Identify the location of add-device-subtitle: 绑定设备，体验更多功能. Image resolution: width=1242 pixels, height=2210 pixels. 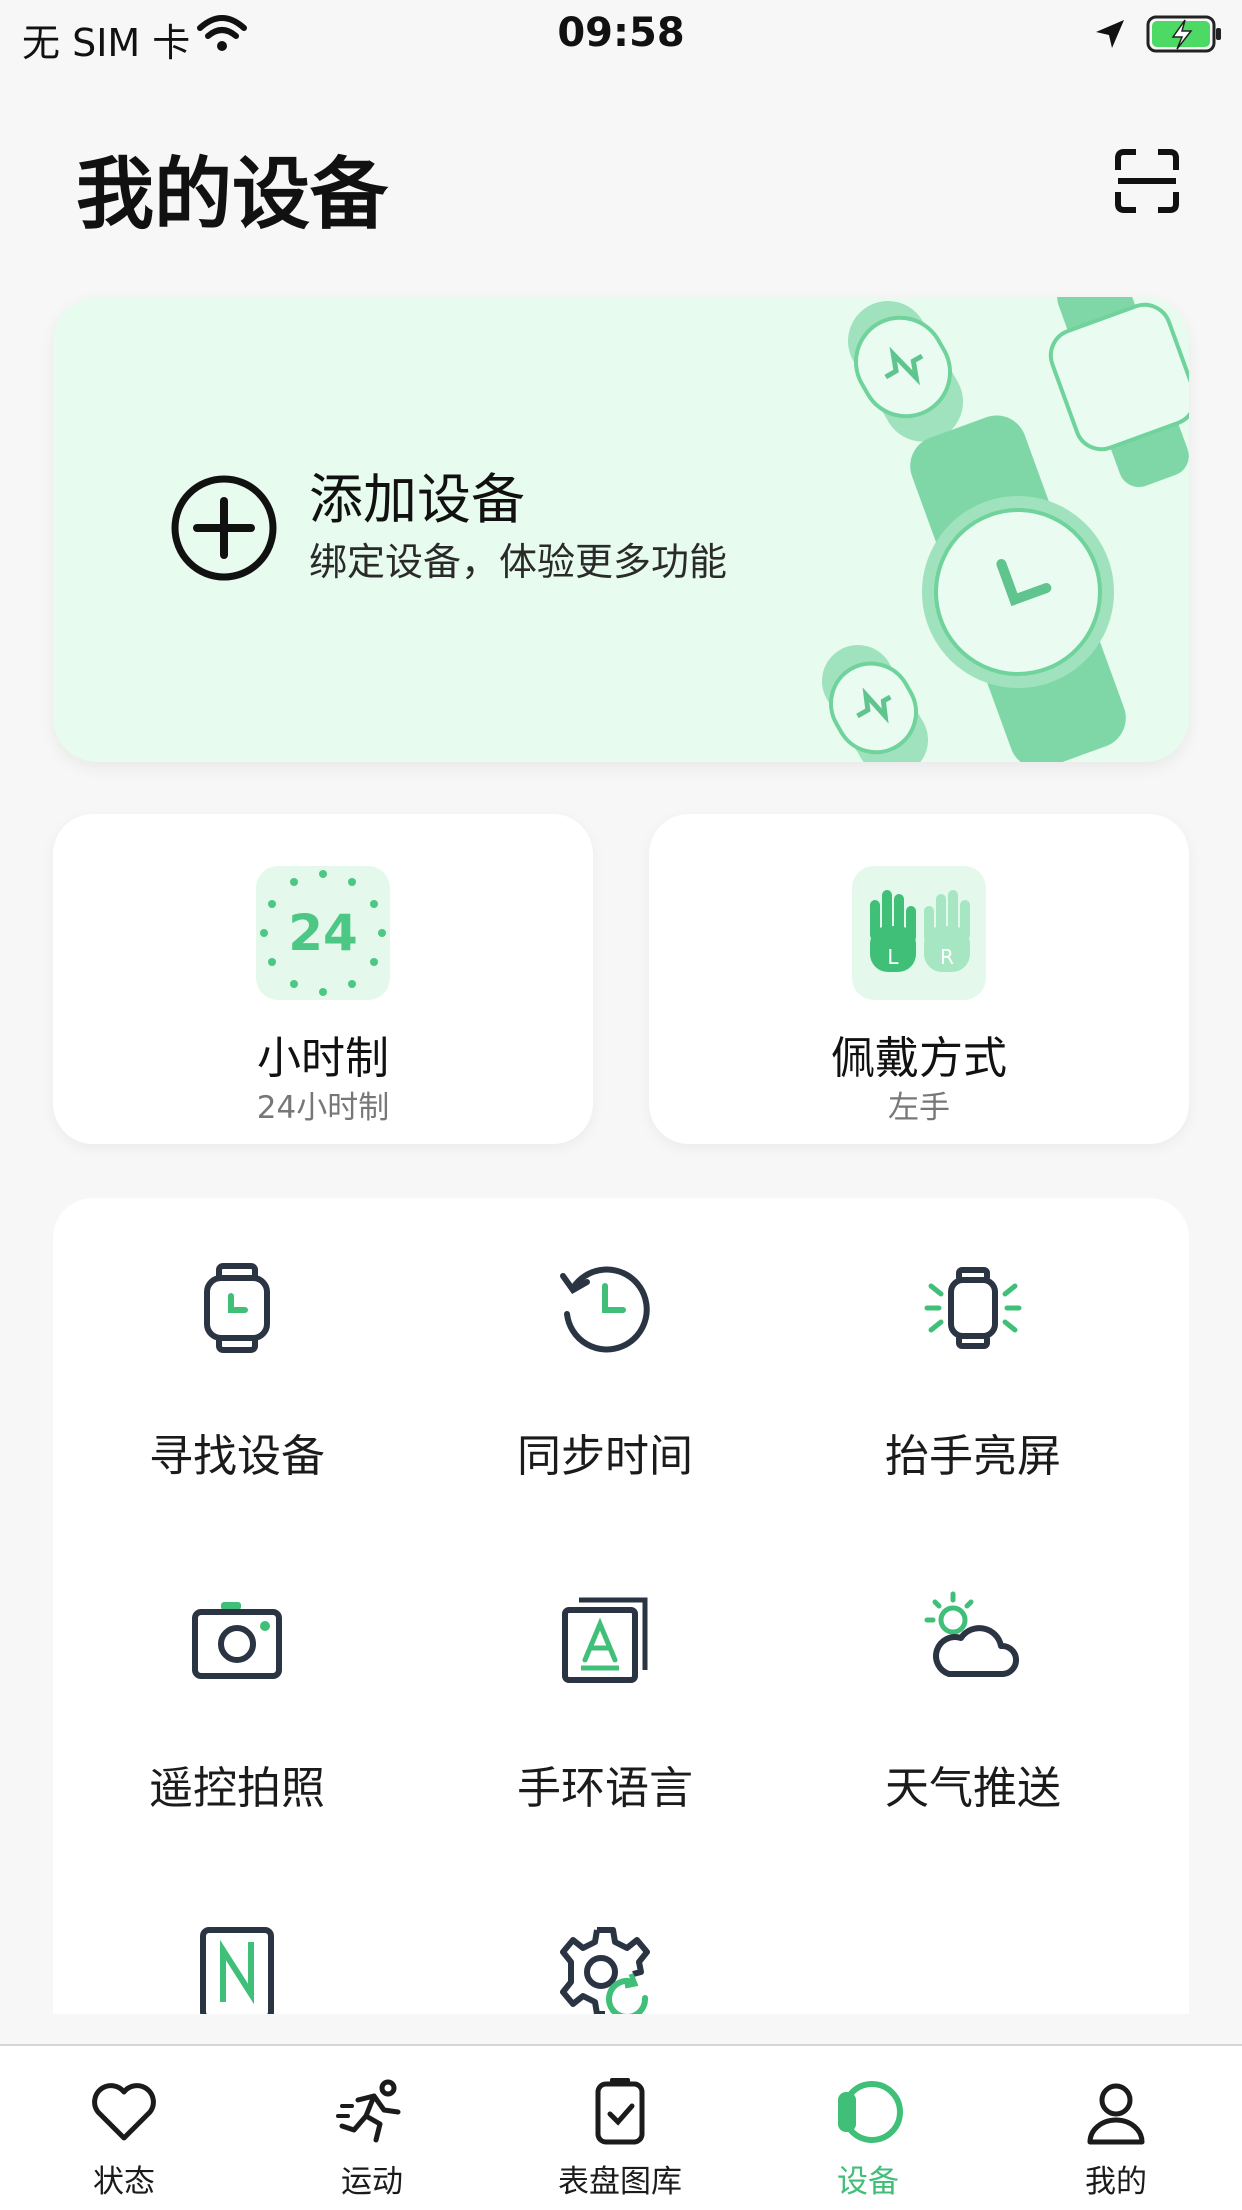
(518, 562).